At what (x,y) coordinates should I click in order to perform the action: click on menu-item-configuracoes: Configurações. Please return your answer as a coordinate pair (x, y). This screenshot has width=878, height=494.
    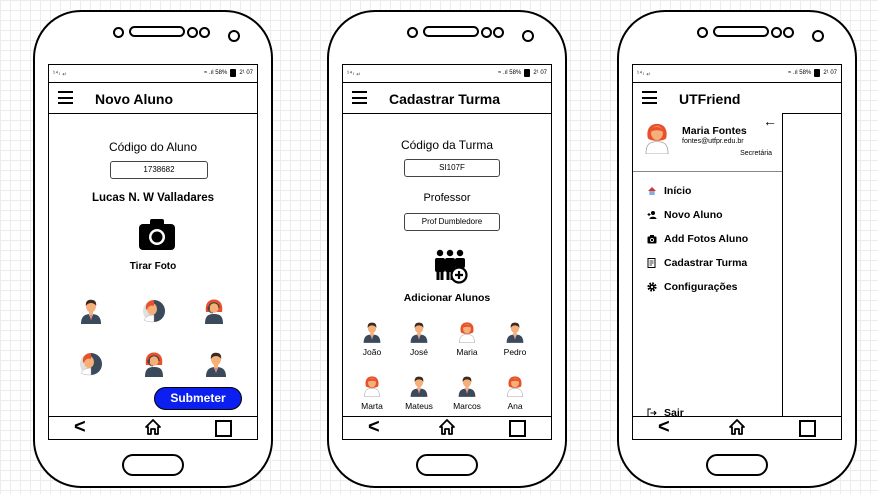
    Looking at the image, I should click on (692, 287).